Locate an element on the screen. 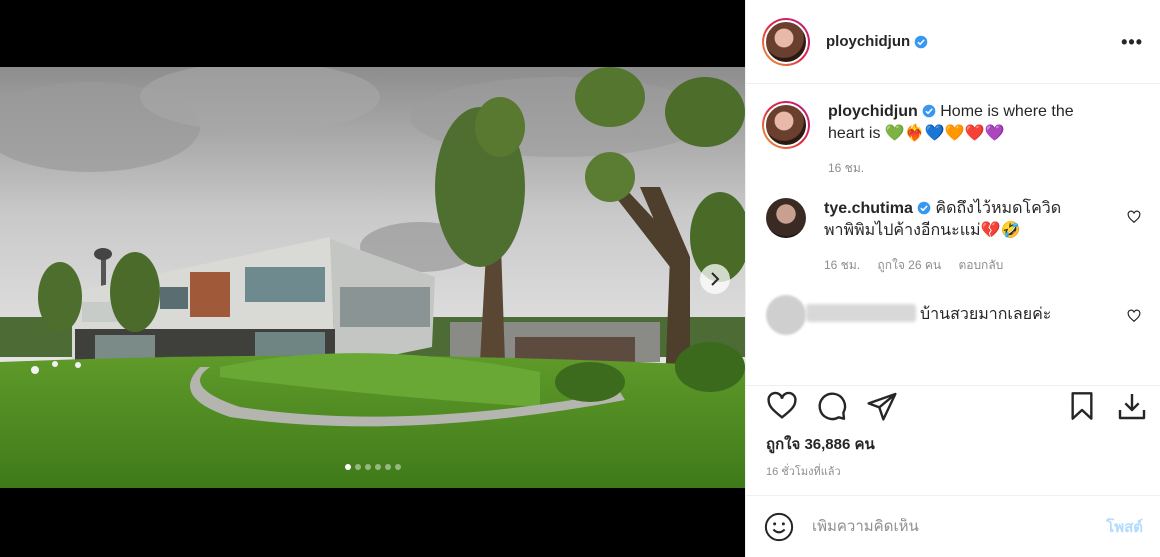 This screenshot has width=1160, height=557. comment-item: บ้านสวยมากเลยค่ะ is located at coordinates (953, 315).